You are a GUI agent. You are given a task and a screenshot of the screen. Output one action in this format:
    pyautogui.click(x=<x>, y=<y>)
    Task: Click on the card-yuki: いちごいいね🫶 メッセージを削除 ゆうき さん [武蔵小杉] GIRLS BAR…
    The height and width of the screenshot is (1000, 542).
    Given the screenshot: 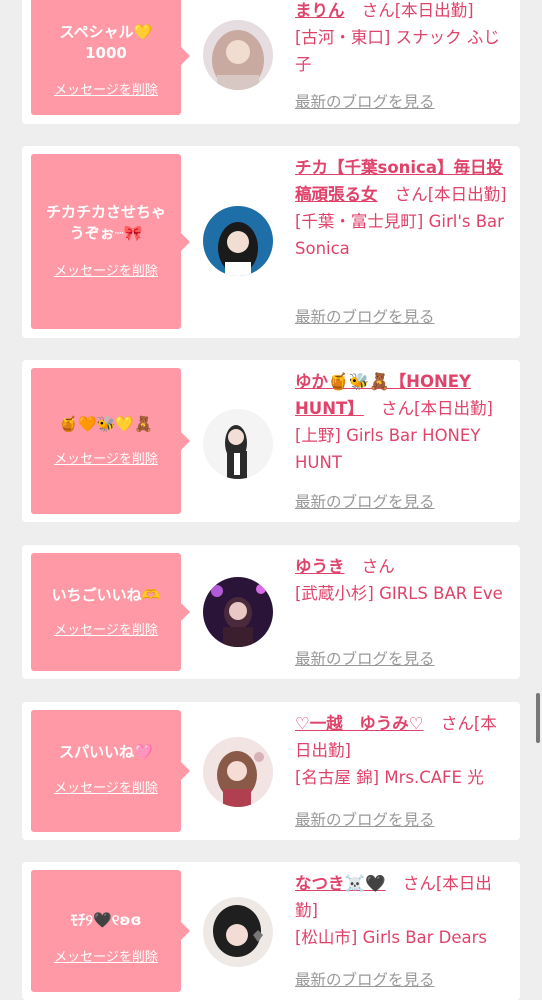 What is the action you would take?
    pyautogui.click(x=271, y=612)
    